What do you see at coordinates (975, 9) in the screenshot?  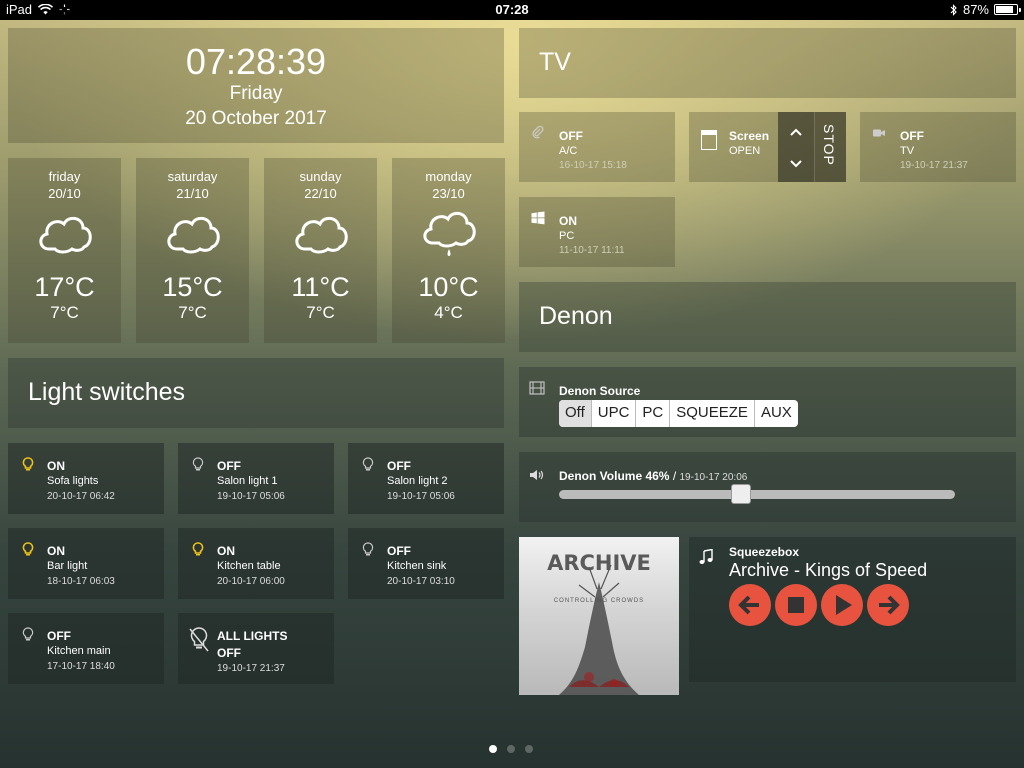 I see `battery-percent: 87%` at bounding box center [975, 9].